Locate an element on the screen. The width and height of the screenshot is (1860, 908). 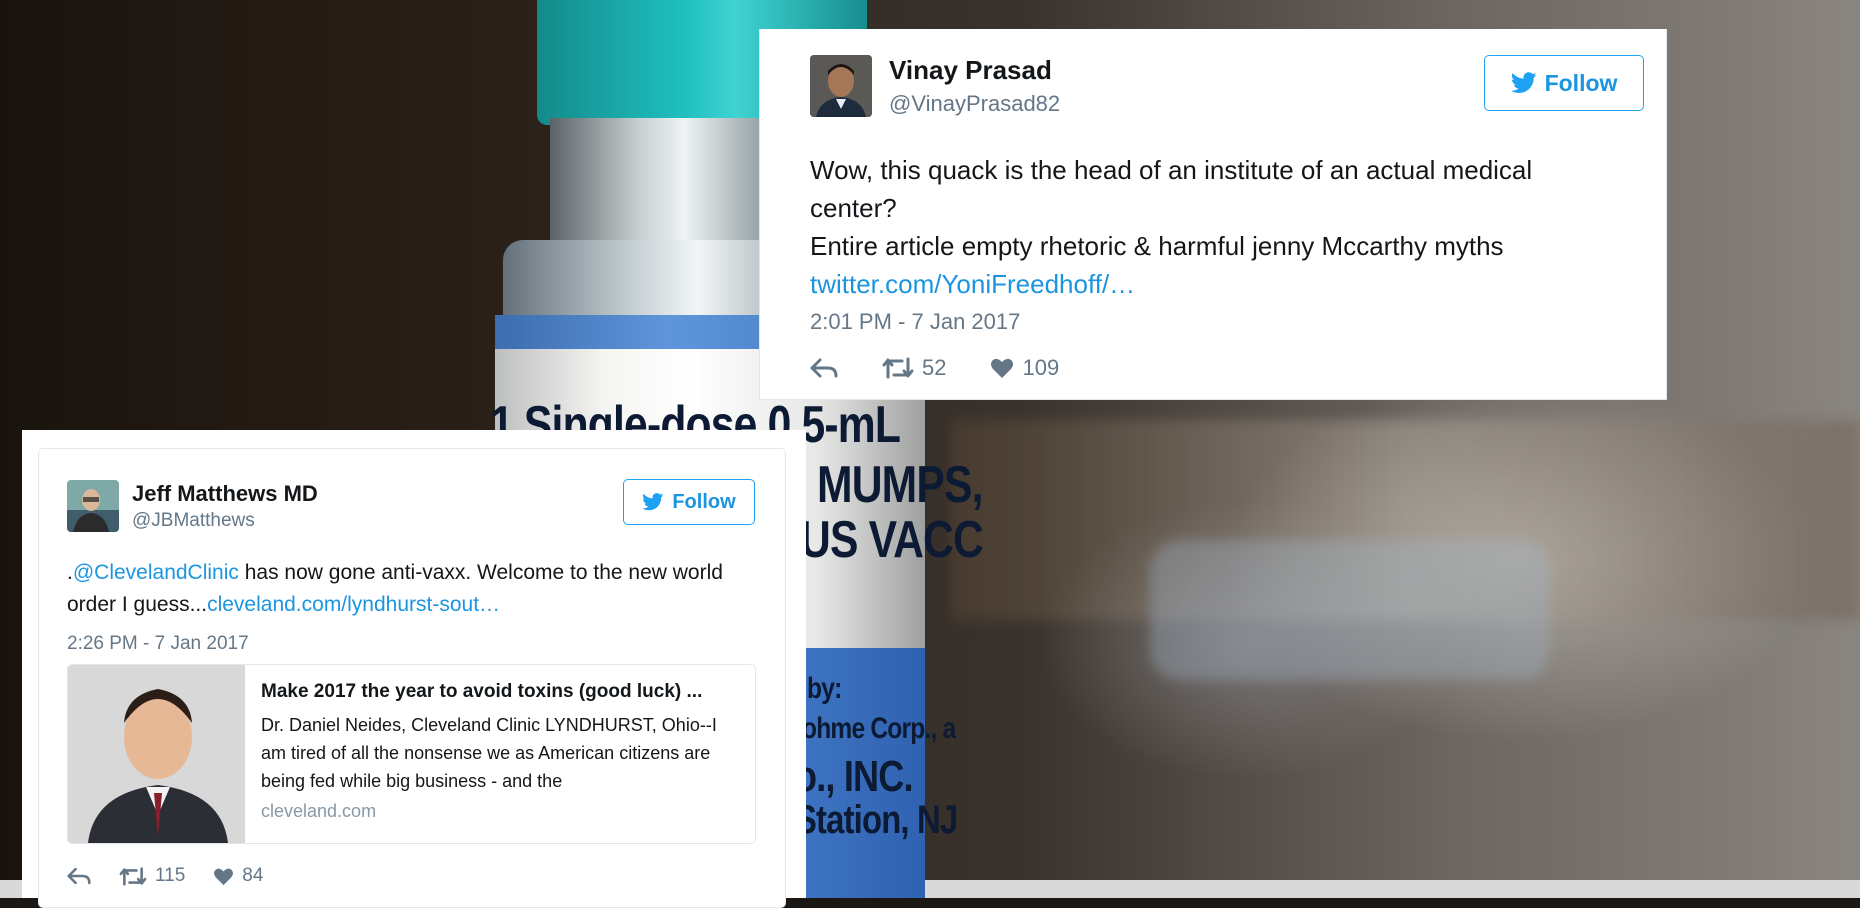
retweet-count: 52 is located at coordinates (934, 367).